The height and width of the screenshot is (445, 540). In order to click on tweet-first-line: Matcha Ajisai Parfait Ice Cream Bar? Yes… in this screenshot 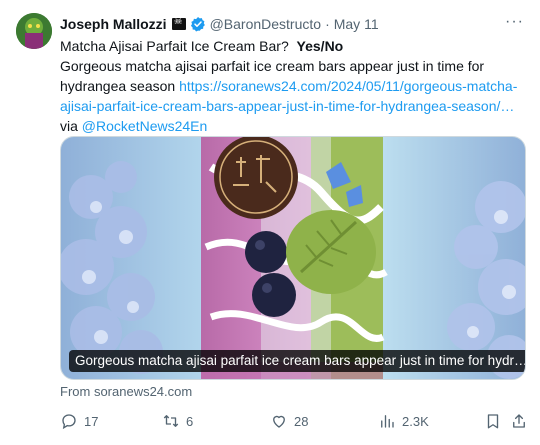, I will do `click(293, 46)`.